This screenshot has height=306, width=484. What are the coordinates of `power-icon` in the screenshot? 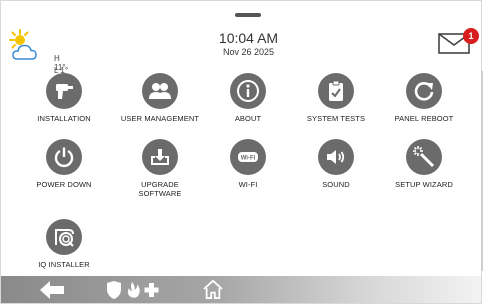 It's located at (64, 157).